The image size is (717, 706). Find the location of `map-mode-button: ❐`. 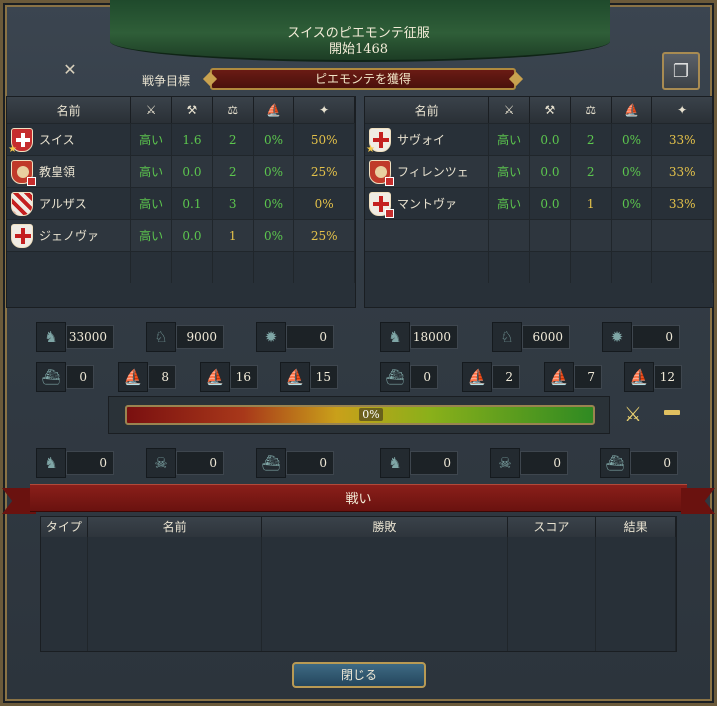

map-mode-button: ❐ is located at coordinates (681, 71).